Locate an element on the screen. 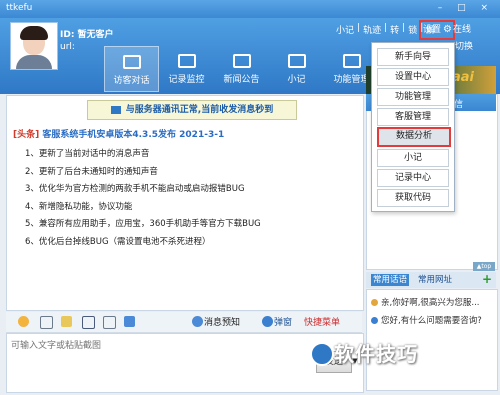 This screenshot has width=500, height=395. menu-item-record-center: 记录中心 is located at coordinates (413, 178).